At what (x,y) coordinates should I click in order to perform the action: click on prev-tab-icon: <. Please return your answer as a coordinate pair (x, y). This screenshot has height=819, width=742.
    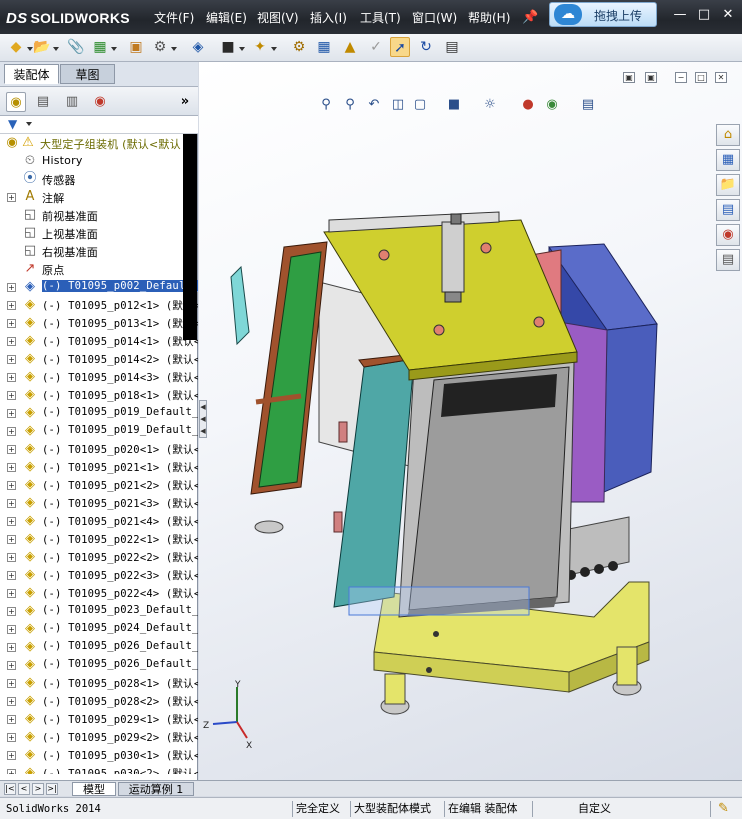
    Looking at the image, I should click on (24, 789).